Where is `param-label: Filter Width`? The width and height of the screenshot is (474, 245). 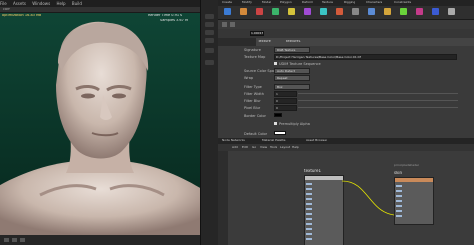 param-label: Filter Width is located at coordinates (254, 94).